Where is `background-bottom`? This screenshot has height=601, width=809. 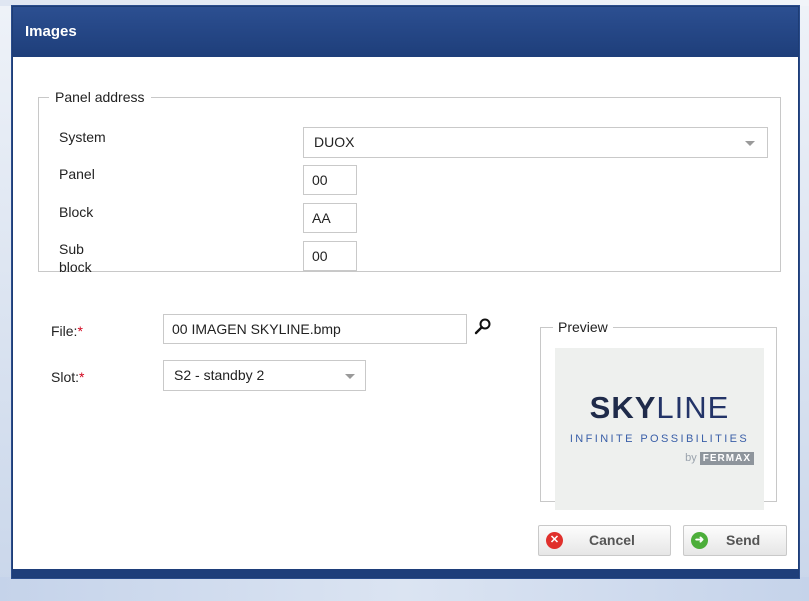
background-bottom is located at coordinates (404, 589).